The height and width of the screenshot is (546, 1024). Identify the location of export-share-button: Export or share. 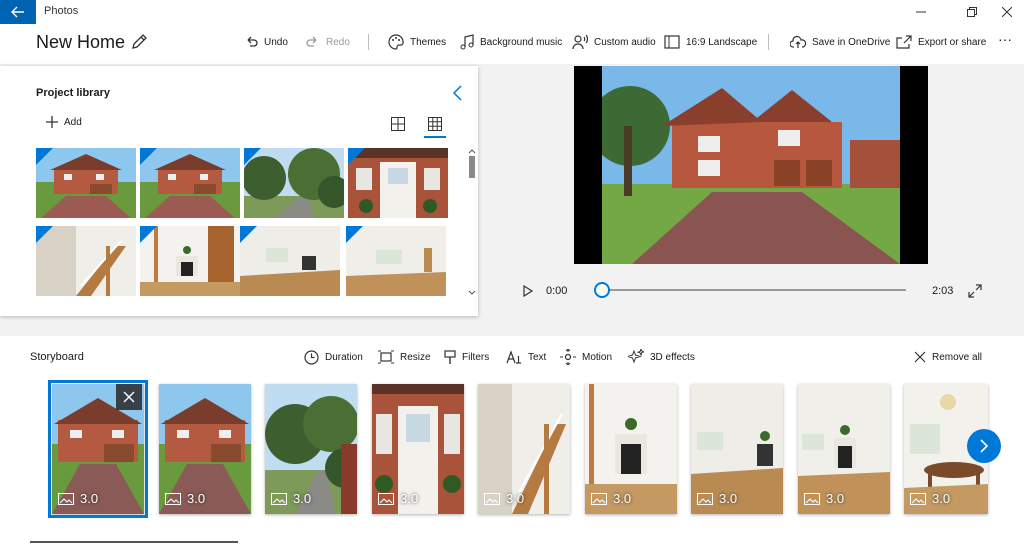
(941, 42).